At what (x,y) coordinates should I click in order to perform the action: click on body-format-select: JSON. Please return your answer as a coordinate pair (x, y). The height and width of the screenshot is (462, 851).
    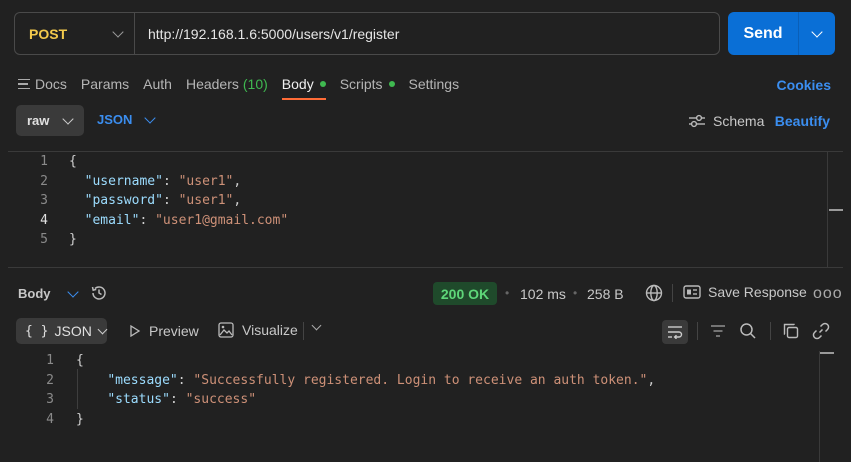
    Looking at the image, I should click on (127, 119).